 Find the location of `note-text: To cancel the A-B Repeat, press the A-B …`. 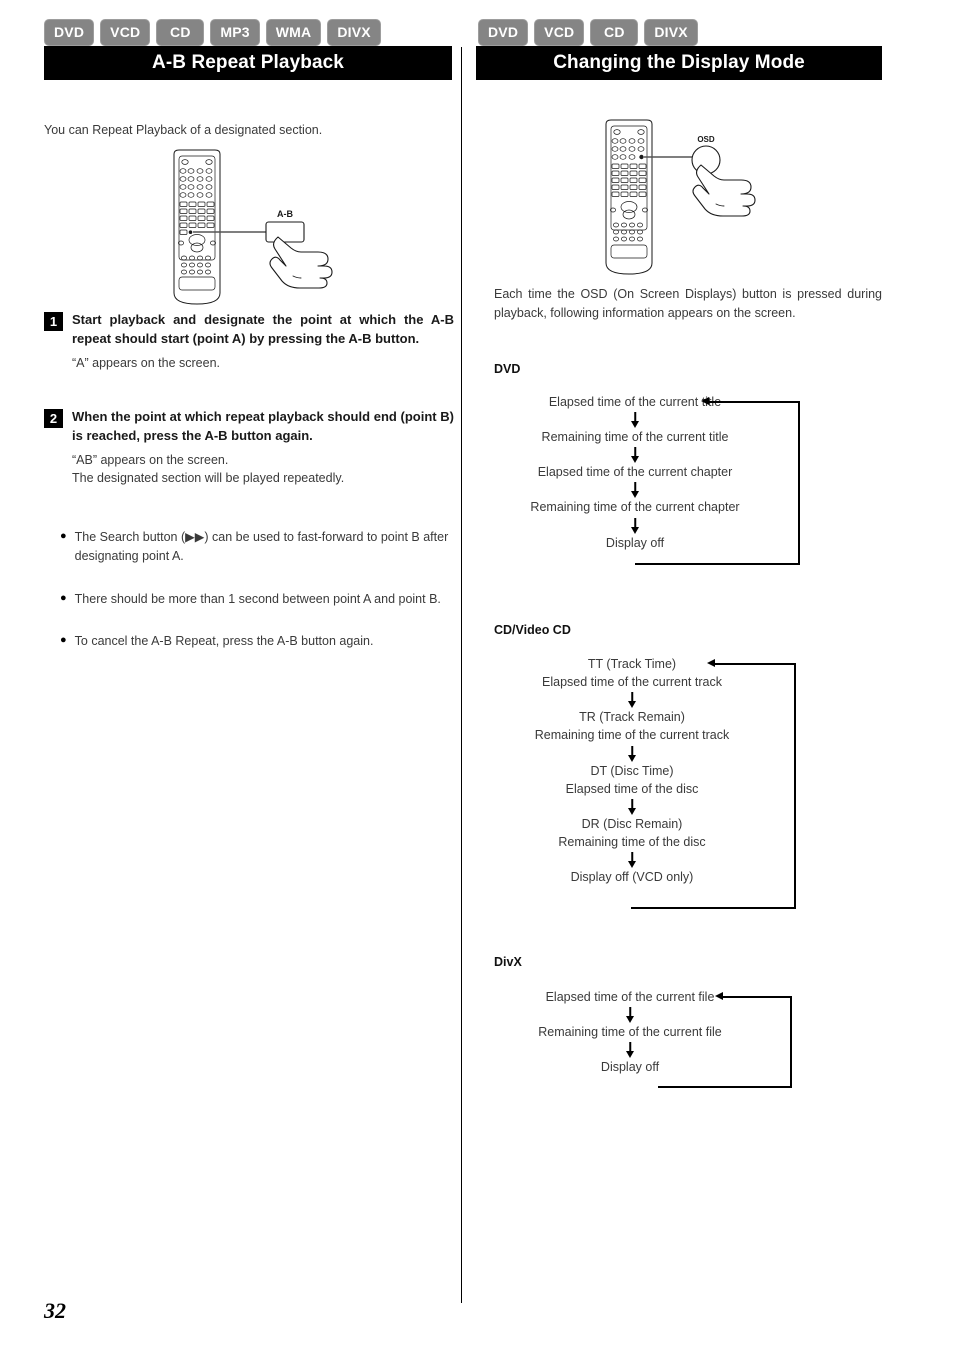

note-text: To cancel the A-B Repeat, press the A-B … is located at coordinates (224, 641).